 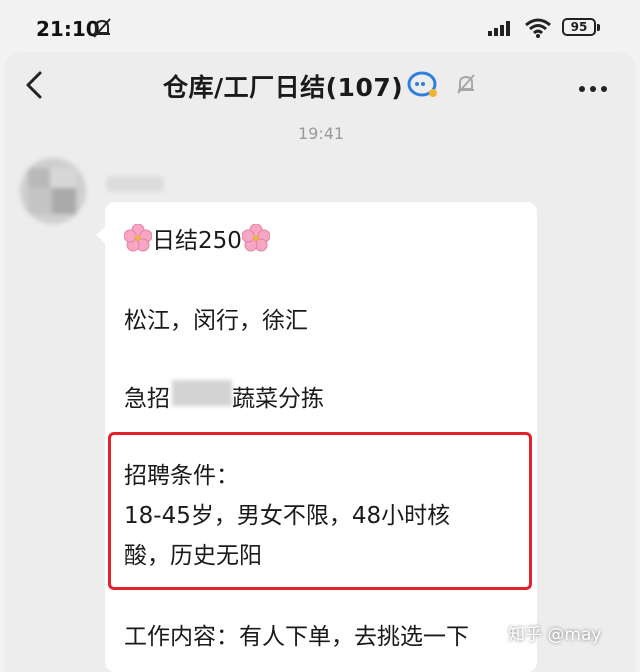 I want to click on message-line-urgent-suffix: 蔬菜分拣, so click(x=278, y=399).